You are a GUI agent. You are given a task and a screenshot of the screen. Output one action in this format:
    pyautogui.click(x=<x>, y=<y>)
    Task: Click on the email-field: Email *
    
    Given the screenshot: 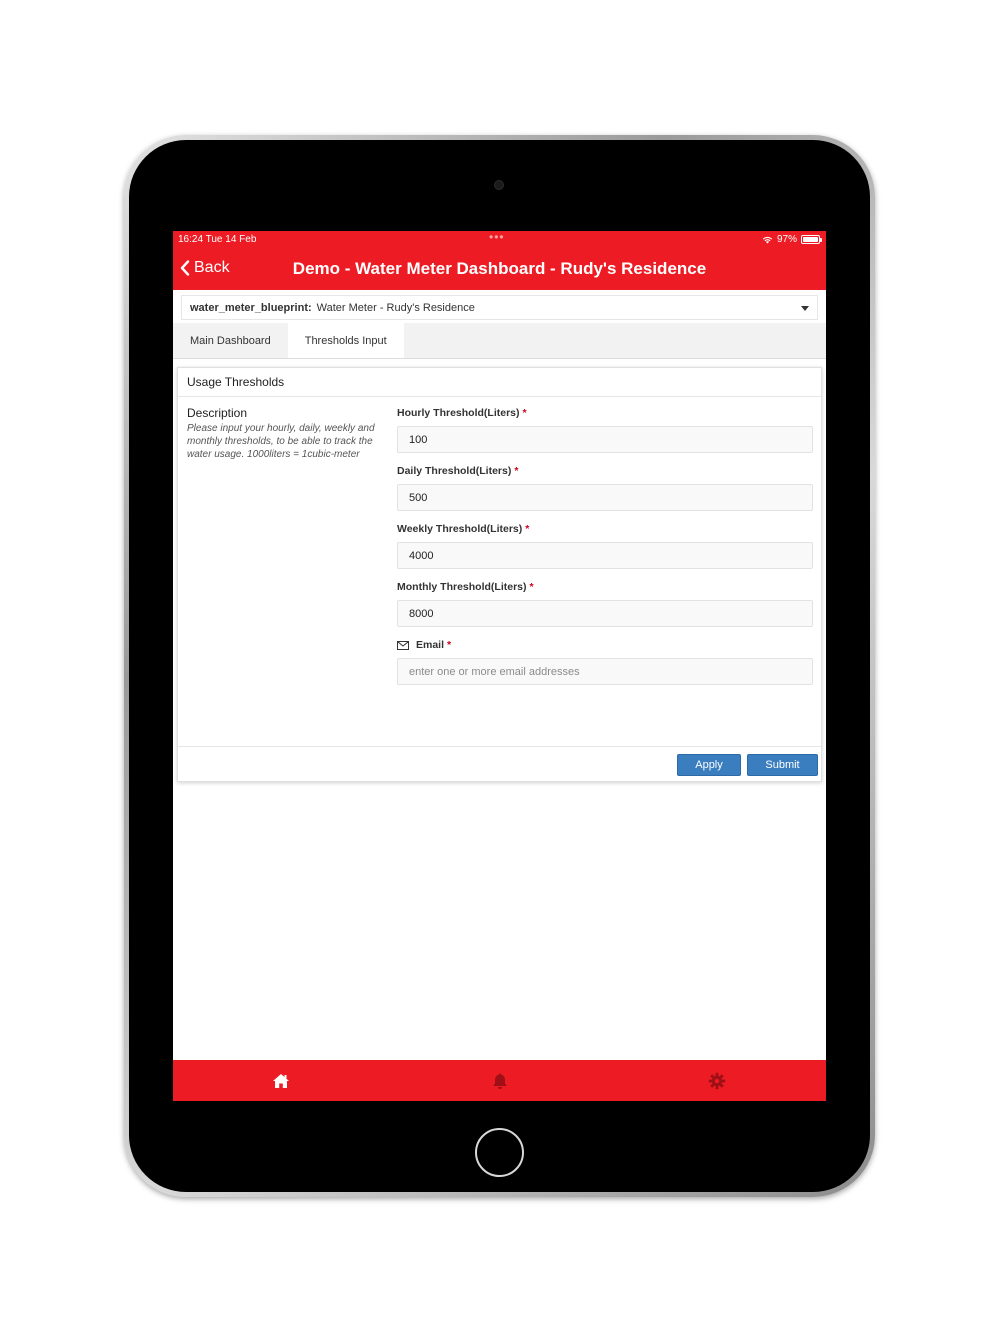 What is the action you would take?
    pyautogui.click(x=605, y=661)
    